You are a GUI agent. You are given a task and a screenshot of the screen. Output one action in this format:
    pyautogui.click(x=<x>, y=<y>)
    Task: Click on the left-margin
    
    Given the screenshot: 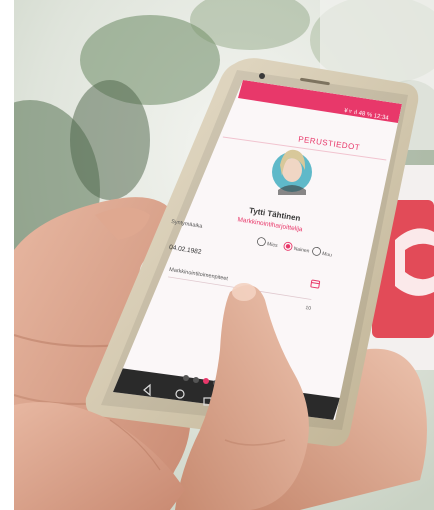 What is the action you would take?
    pyautogui.click(x=7, y=255)
    